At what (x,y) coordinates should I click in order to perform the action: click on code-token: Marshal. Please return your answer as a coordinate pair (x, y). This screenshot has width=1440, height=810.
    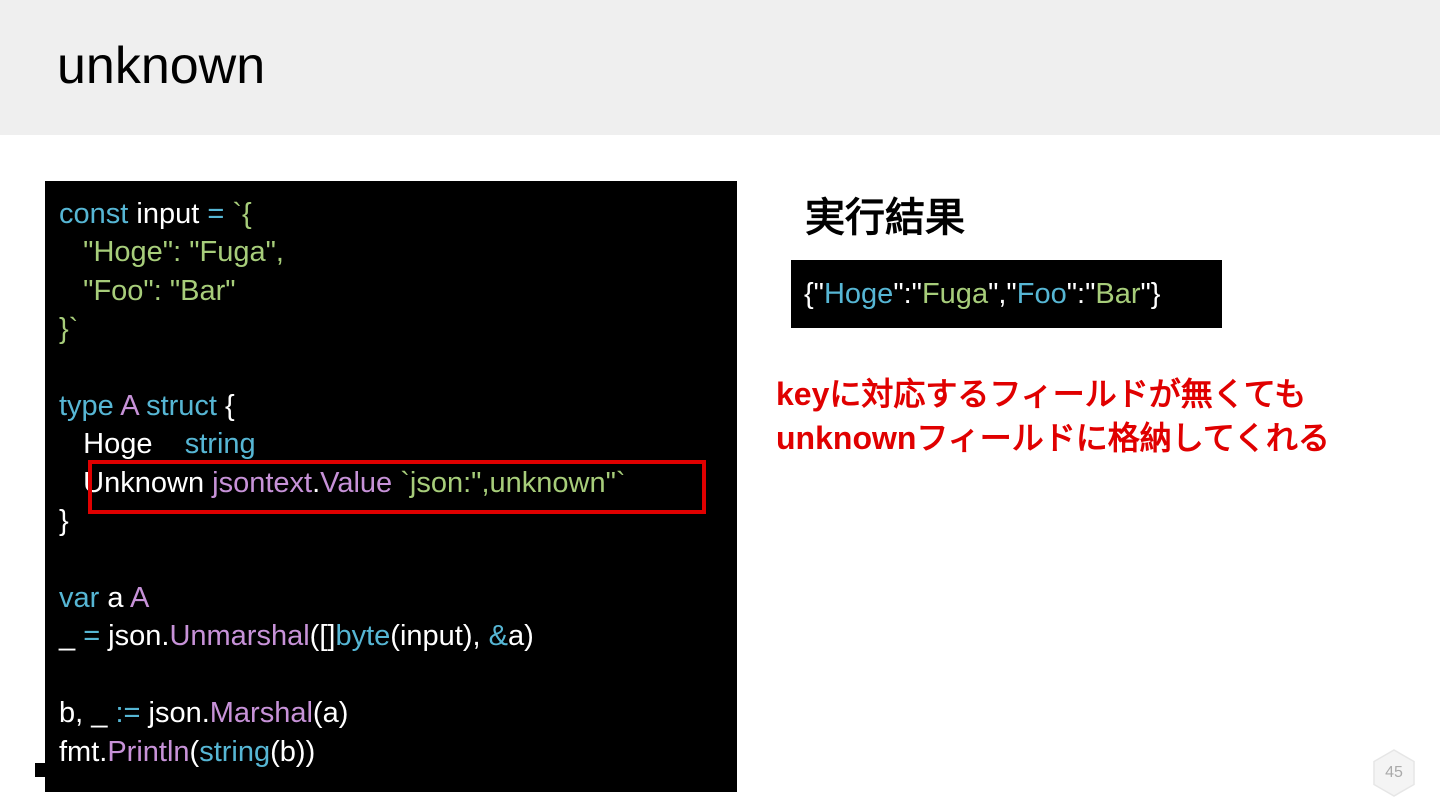
    Looking at the image, I should click on (261, 713).